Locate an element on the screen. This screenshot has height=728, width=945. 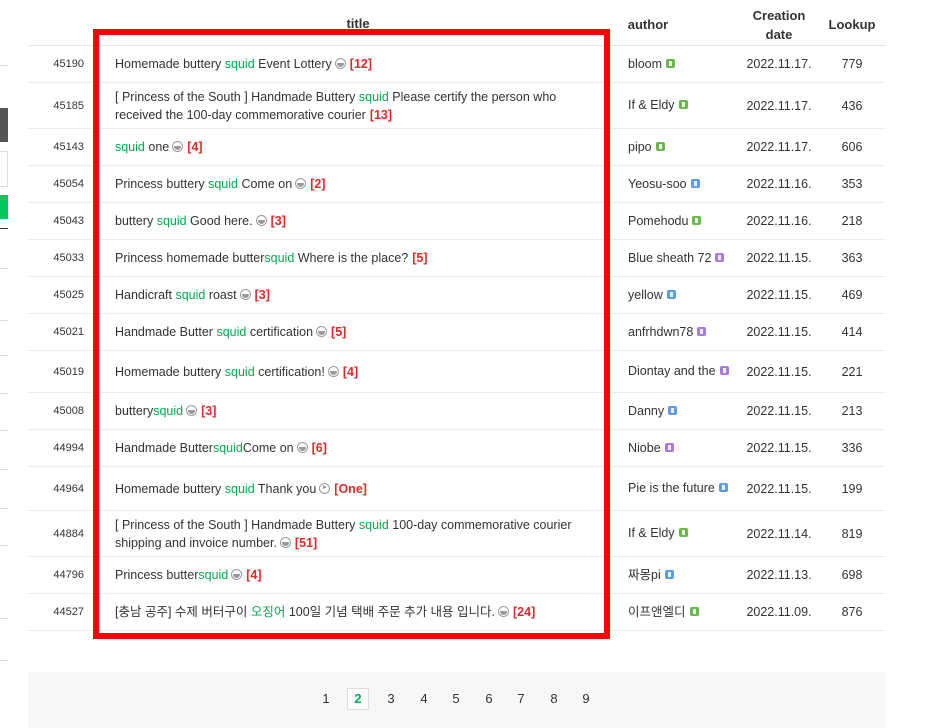
author-cell: Yeosu-soo is located at coordinates (682, 184).